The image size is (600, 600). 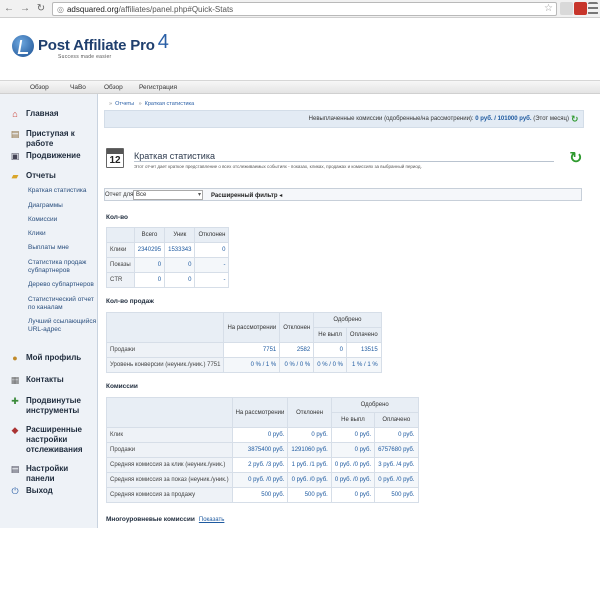 I want to click on pending-commissions-period: (Этот месяц), so click(x=551, y=119).